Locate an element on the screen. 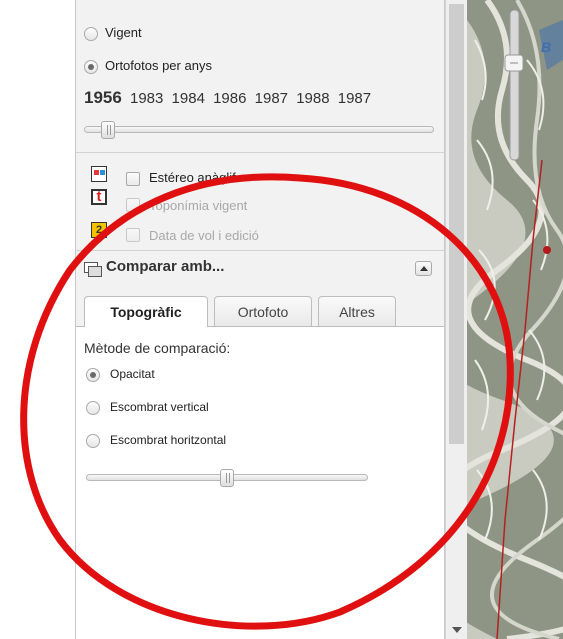 The height and width of the screenshot is (639, 563). compare-slider-handle is located at coordinates (227, 478).